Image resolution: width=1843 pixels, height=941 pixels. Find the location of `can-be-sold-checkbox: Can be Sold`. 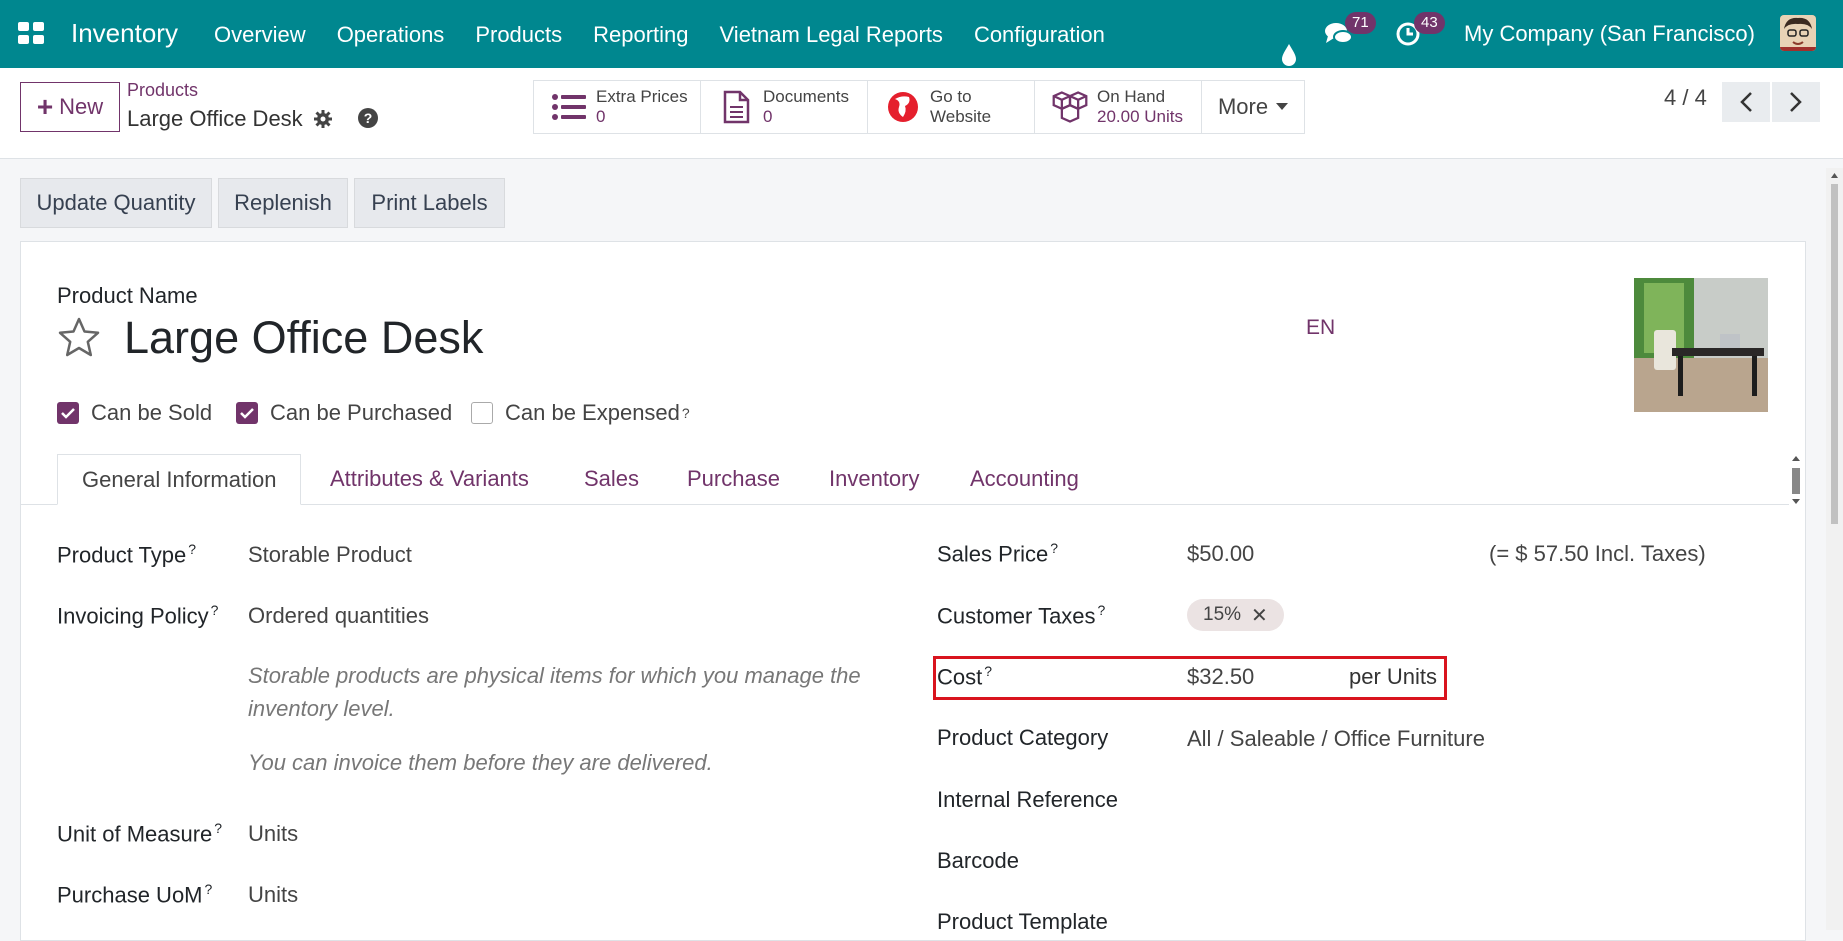

can-be-sold-checkbox: Can be Sold is located at coordinates (134, 413).